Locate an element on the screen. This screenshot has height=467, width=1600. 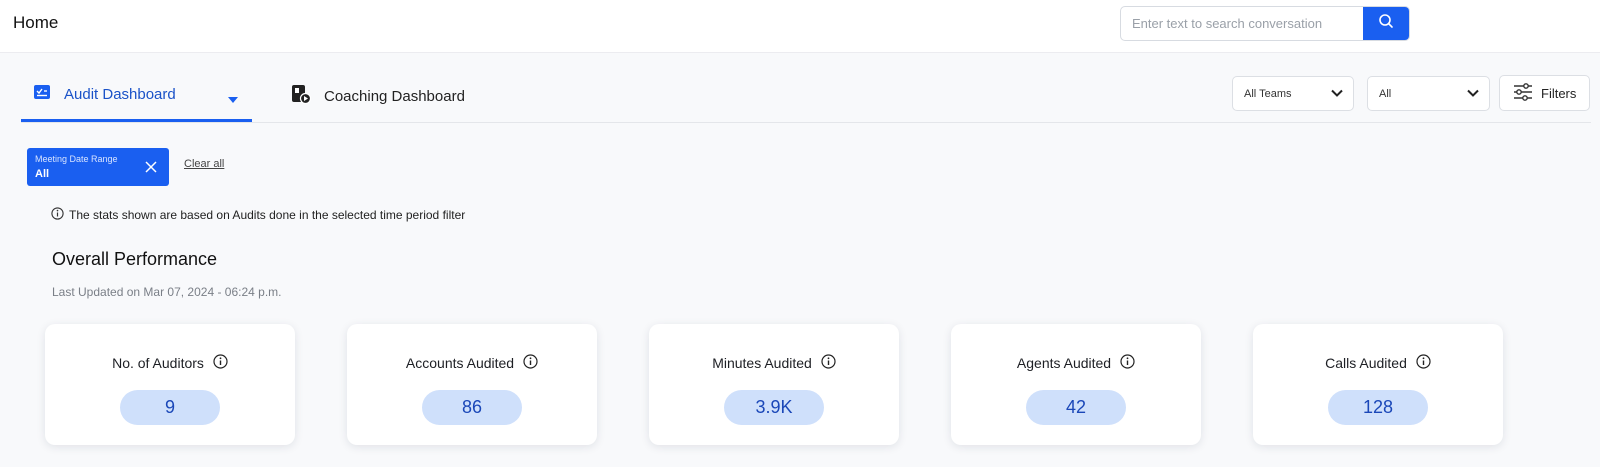
search-box is located at coordinates (1265, 23).